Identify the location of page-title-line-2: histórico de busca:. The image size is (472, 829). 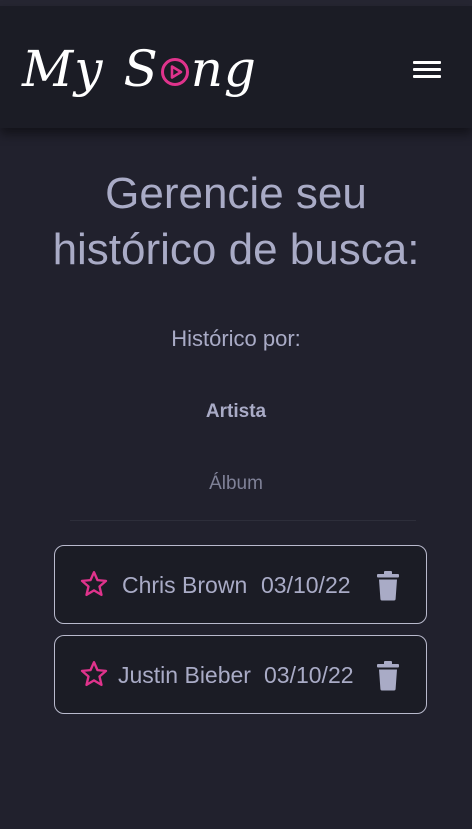
(236, 249).